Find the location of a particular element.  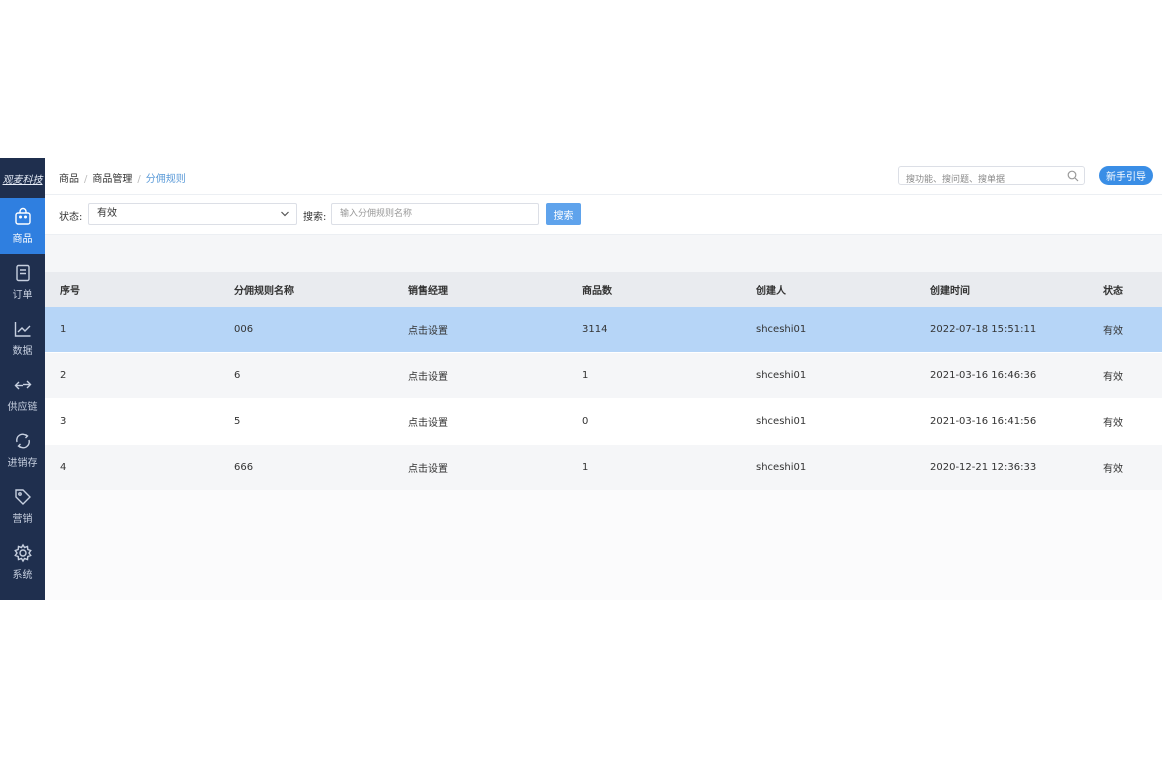

top-bar: 商品 / 商品管理 / 分佣规则 新手引导 is located at coordinates (603, 176).